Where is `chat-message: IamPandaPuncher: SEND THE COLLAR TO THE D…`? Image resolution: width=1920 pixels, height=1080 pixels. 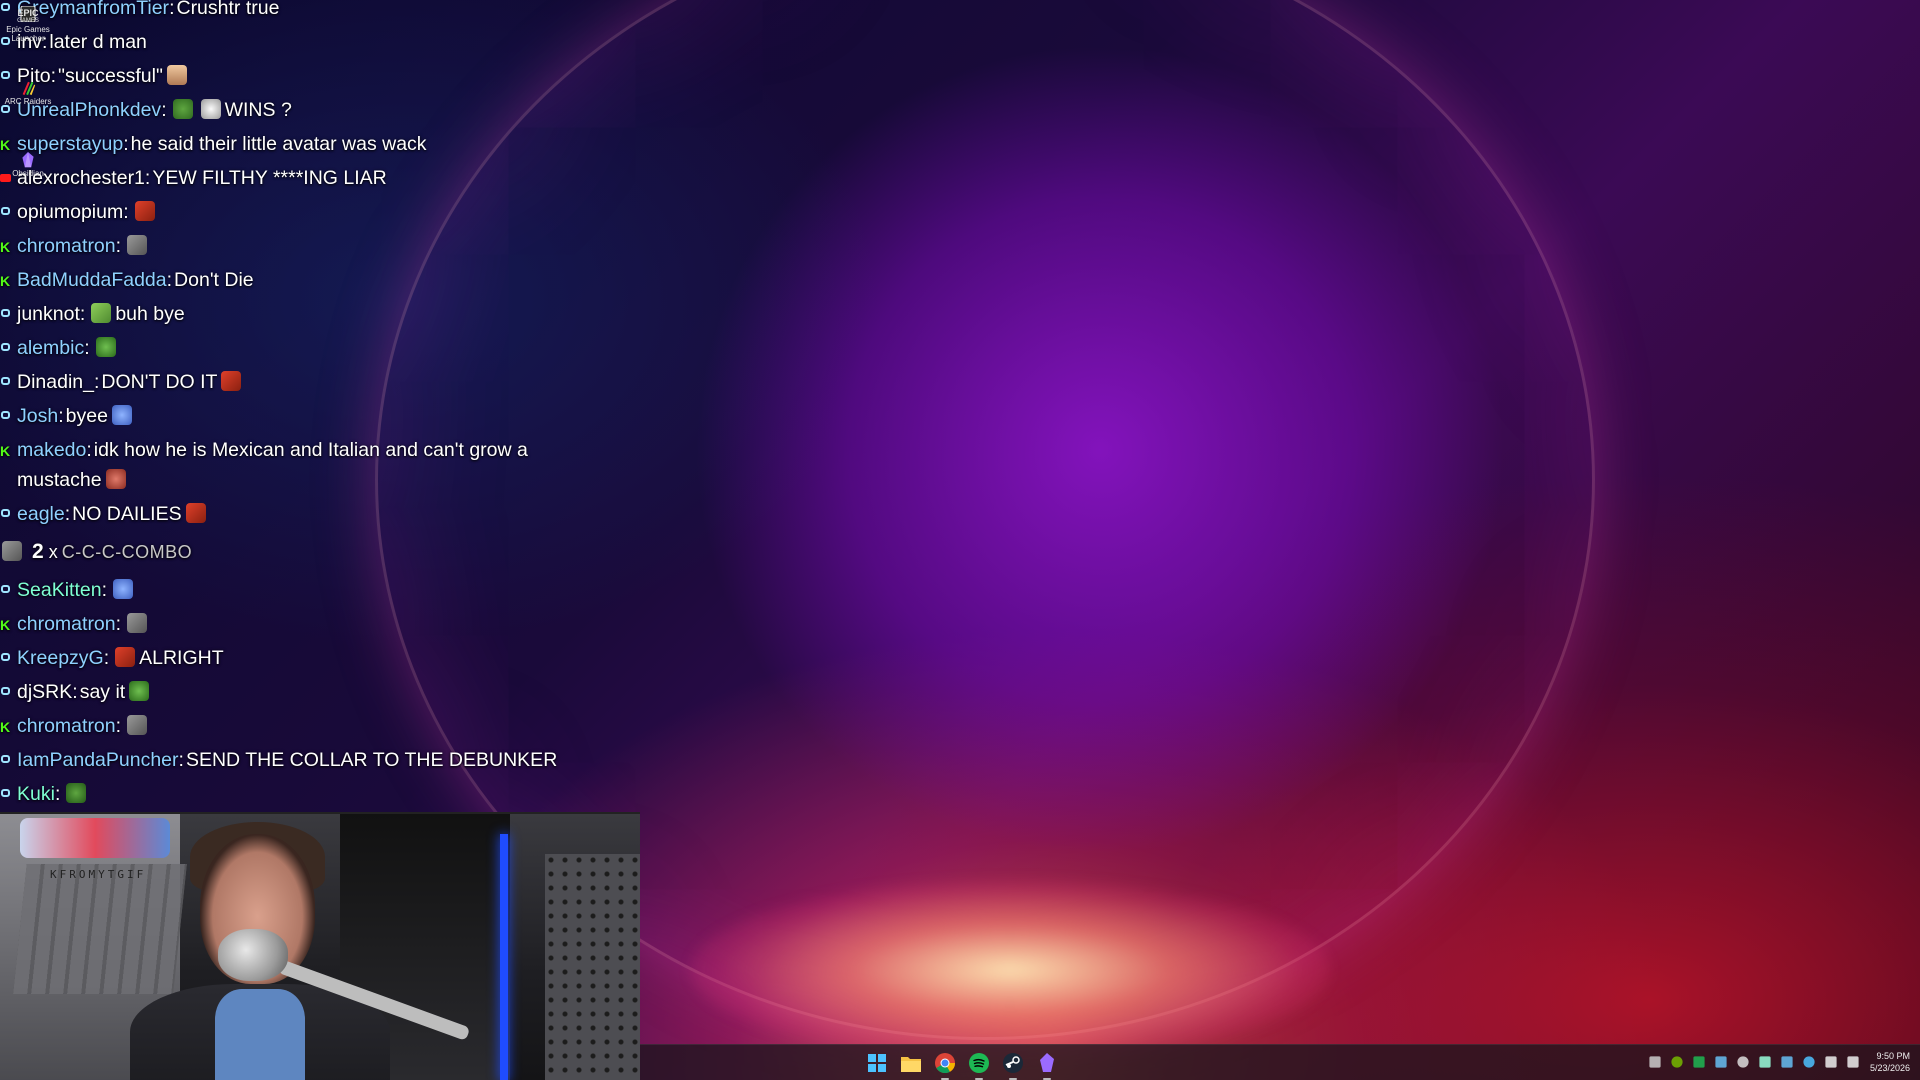 chat-message: IamPandaPuncher: SEND THE COLLAR TO THE D… is located at coordinates (300, 760).